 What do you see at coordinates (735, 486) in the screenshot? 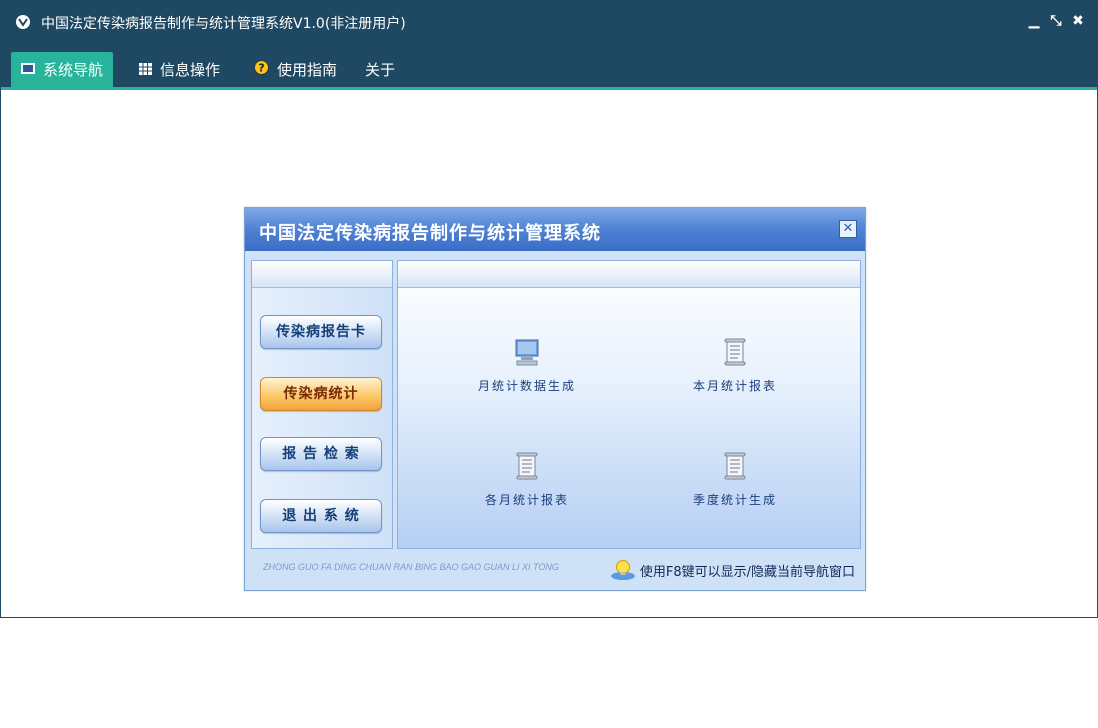
I see `quarterly-generate-tile: 季度统计生成` at bounding box center [735, 486].